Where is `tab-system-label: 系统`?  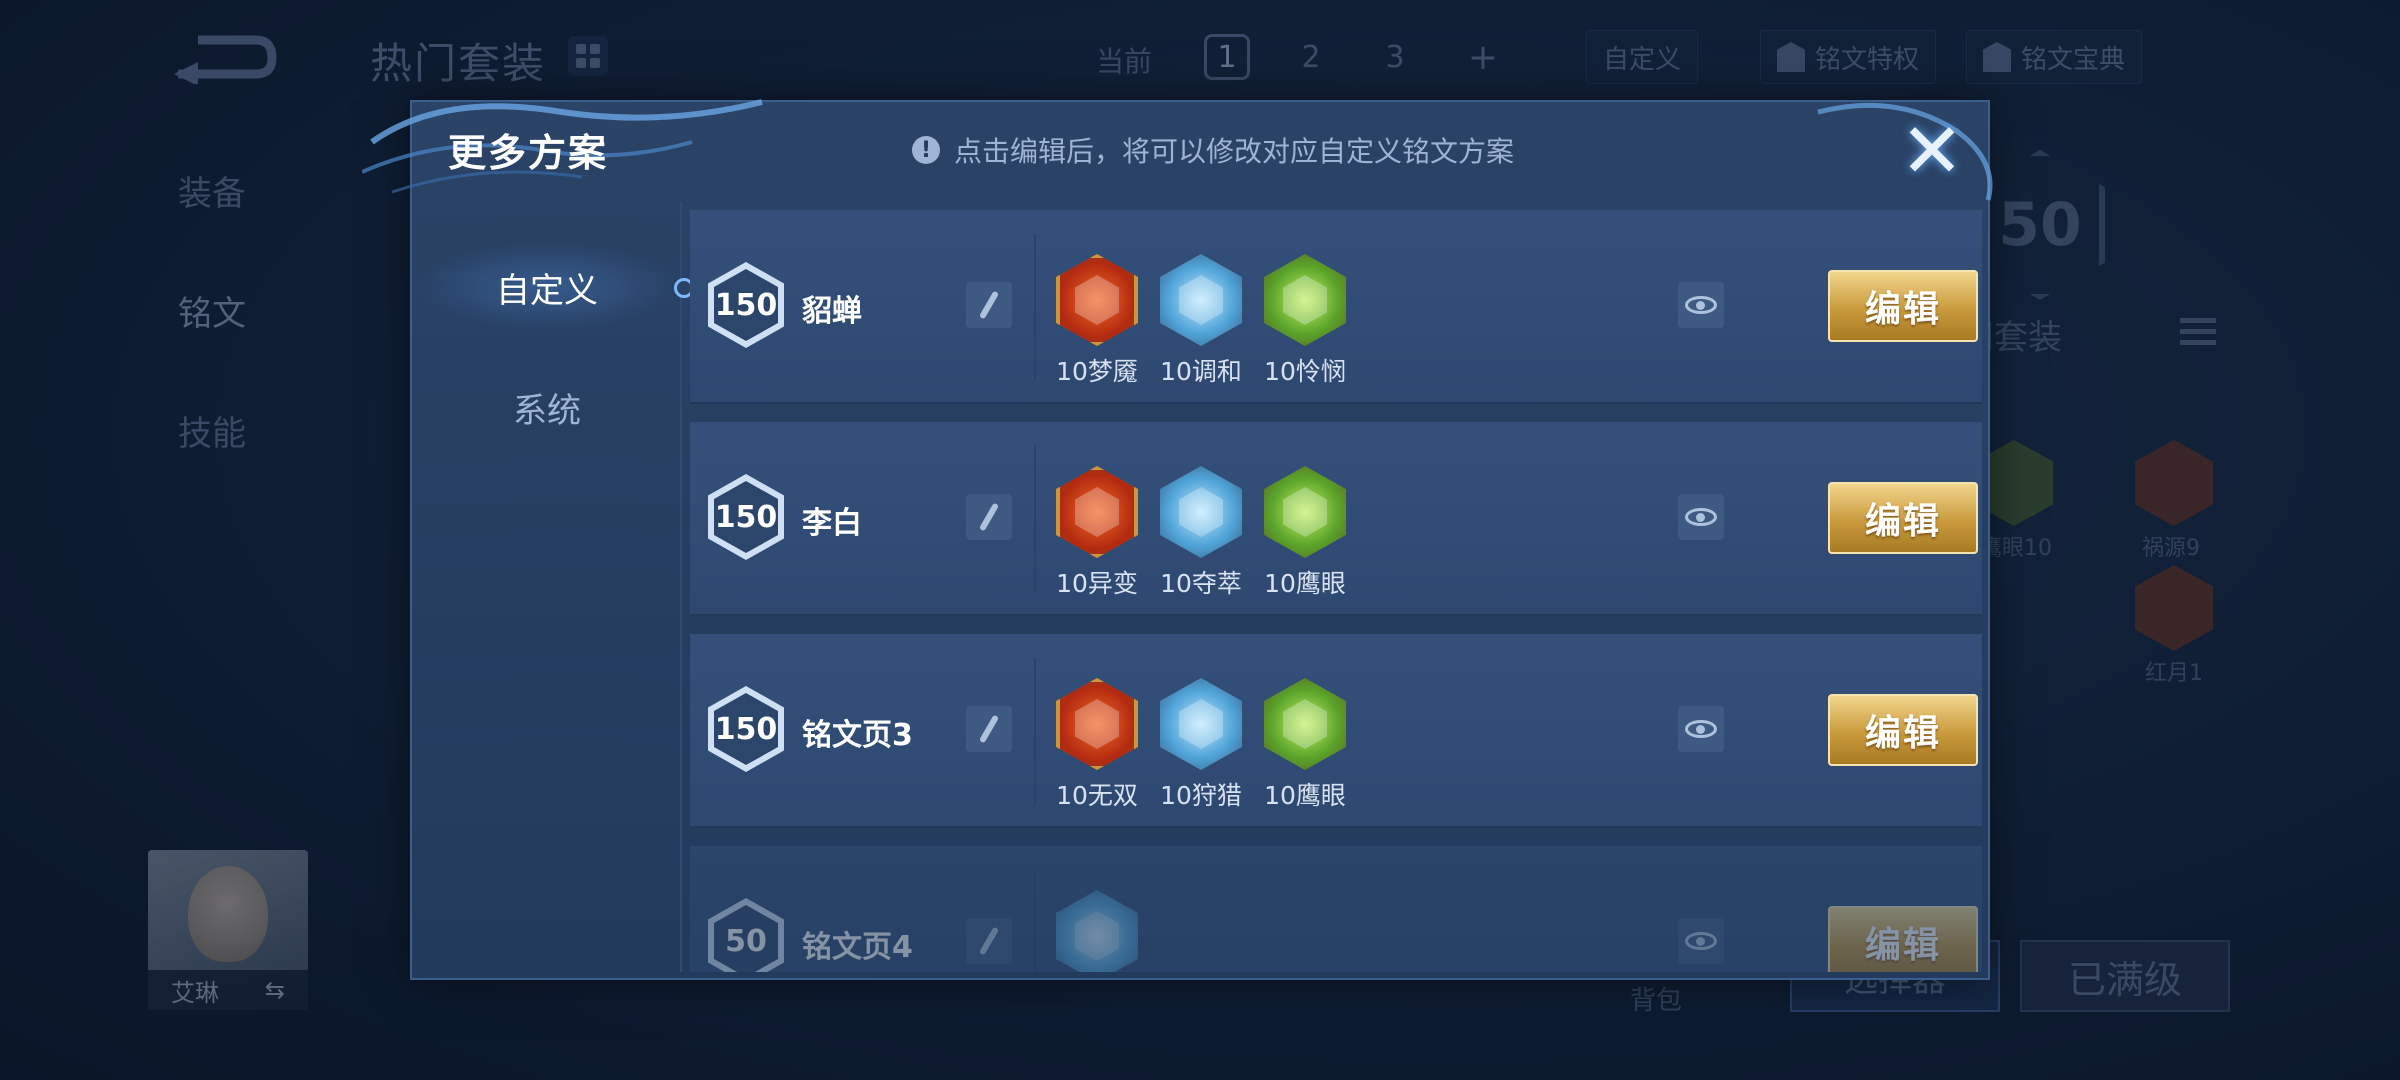 tab-system-label: 系统 is located at coordinates (547, 410).